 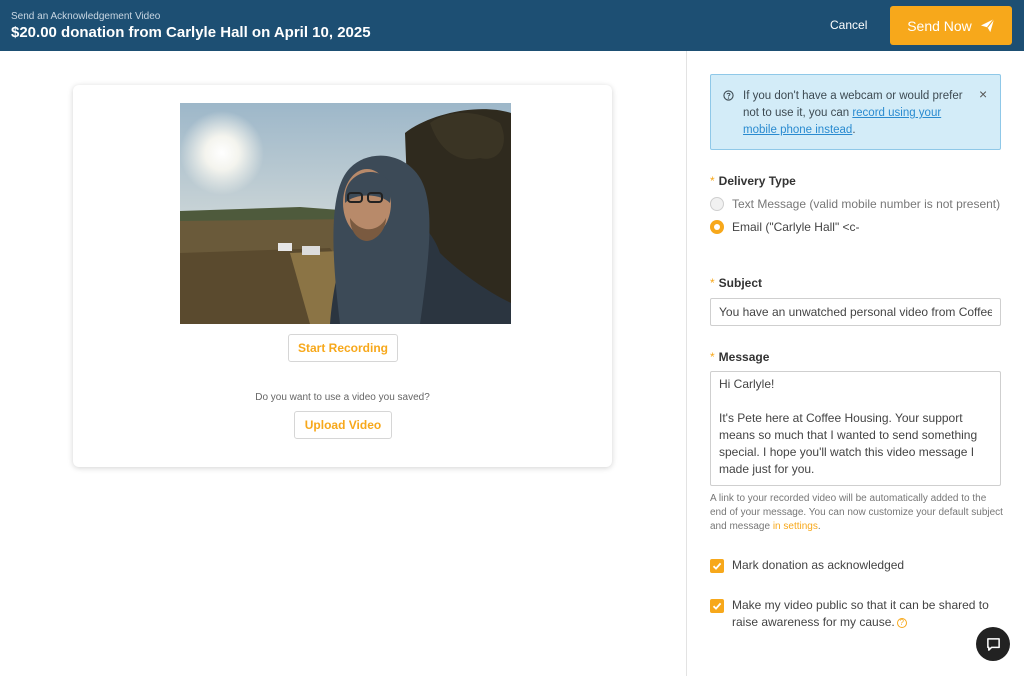 I want to click on start-recording-button: Start Recording, so click(x=343, y=348).